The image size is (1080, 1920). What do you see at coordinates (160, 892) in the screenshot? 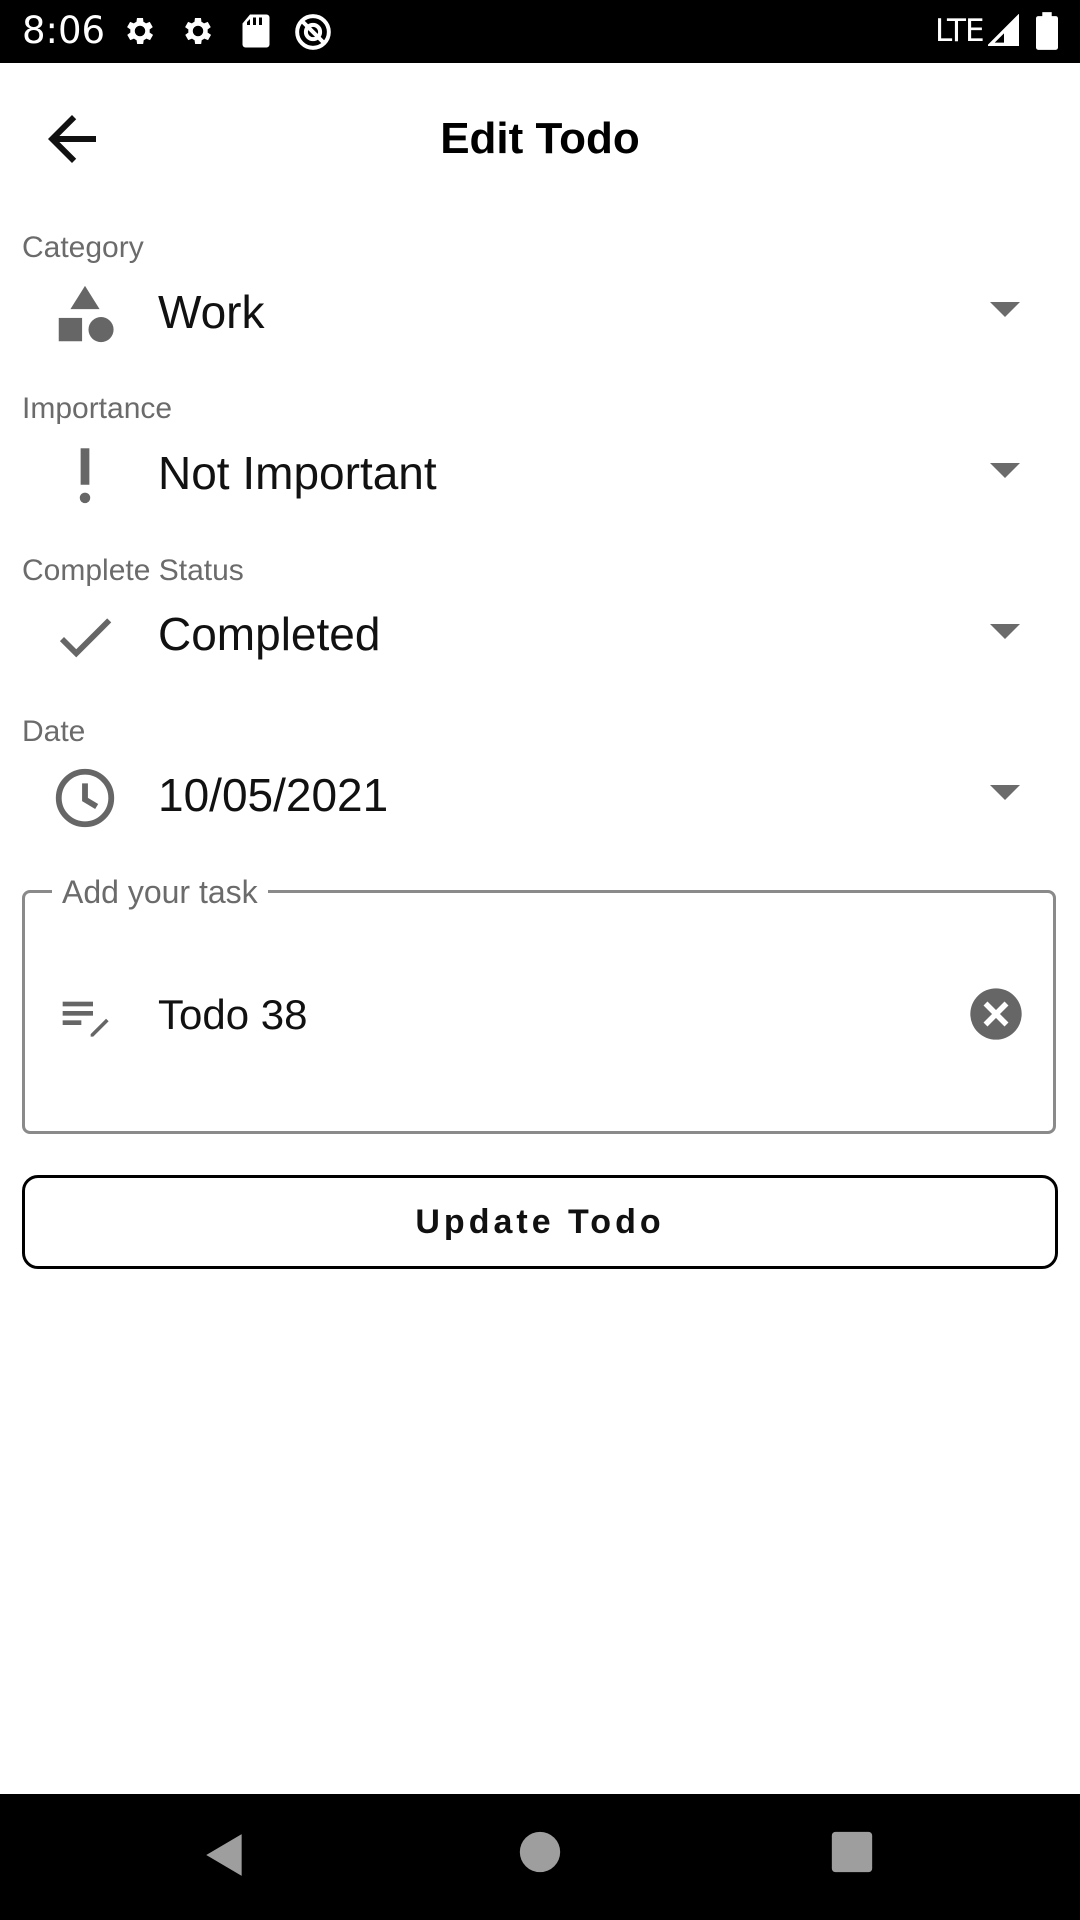
I see `task-label: Add your task` at bounding box center [160, 892].